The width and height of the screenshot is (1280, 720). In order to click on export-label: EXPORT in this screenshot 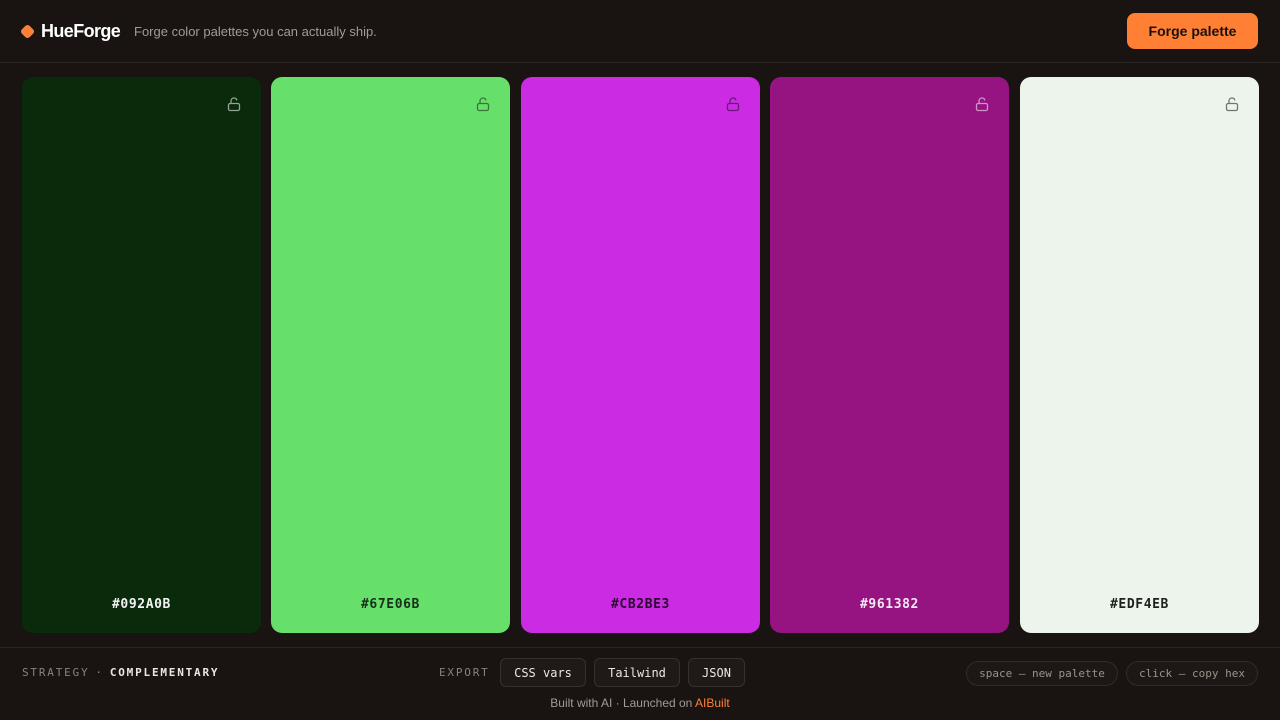, I will do `click(464, 672)`.